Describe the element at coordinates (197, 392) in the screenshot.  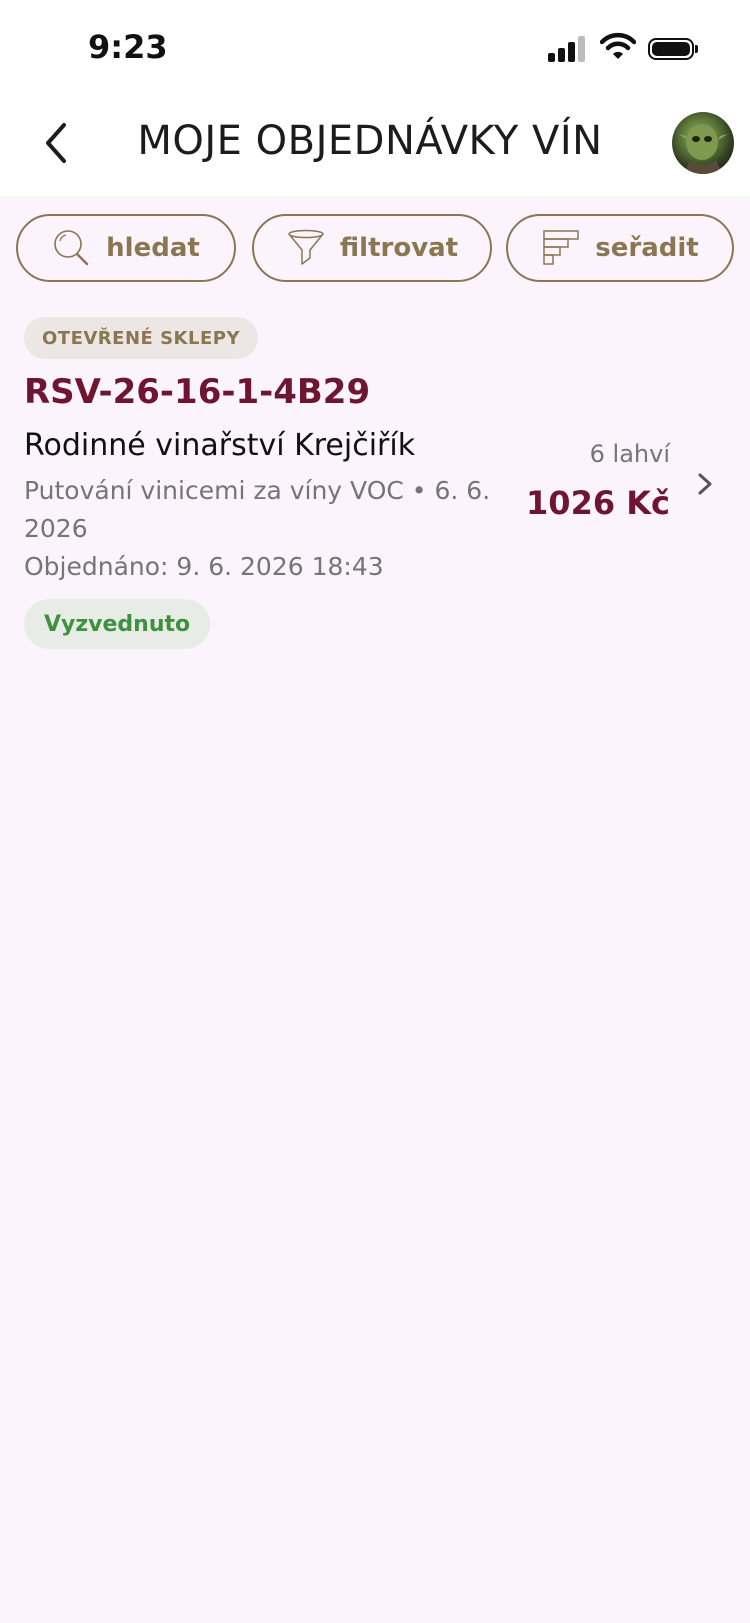
I see `order-code: RSV-26-16-1-4B29` at that location.